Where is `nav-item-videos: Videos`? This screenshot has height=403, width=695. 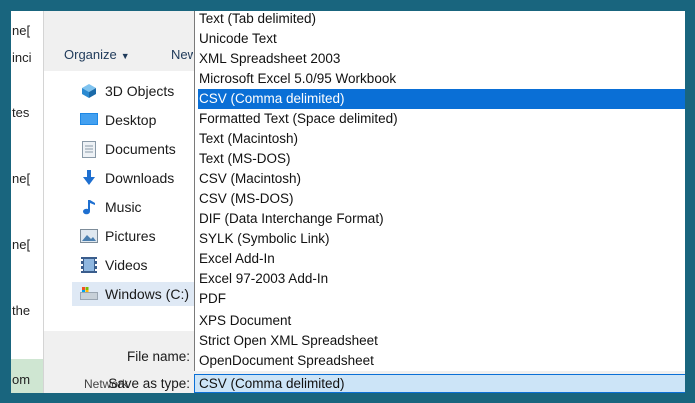 nav-item-videos: Videos is located at coordinates (114, 265).